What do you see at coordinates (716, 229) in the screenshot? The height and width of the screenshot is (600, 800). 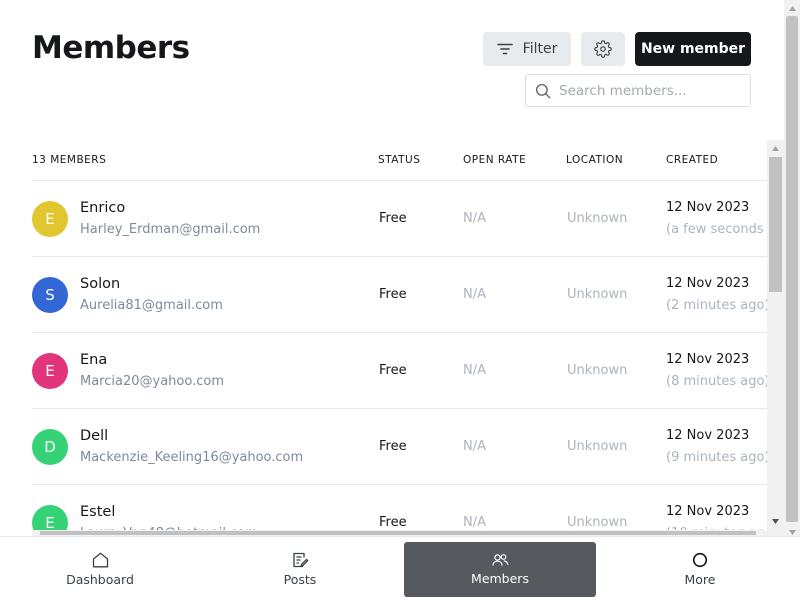 I see `member-created-ago: (a few seconds ago)` at bounding box center [716, 229].